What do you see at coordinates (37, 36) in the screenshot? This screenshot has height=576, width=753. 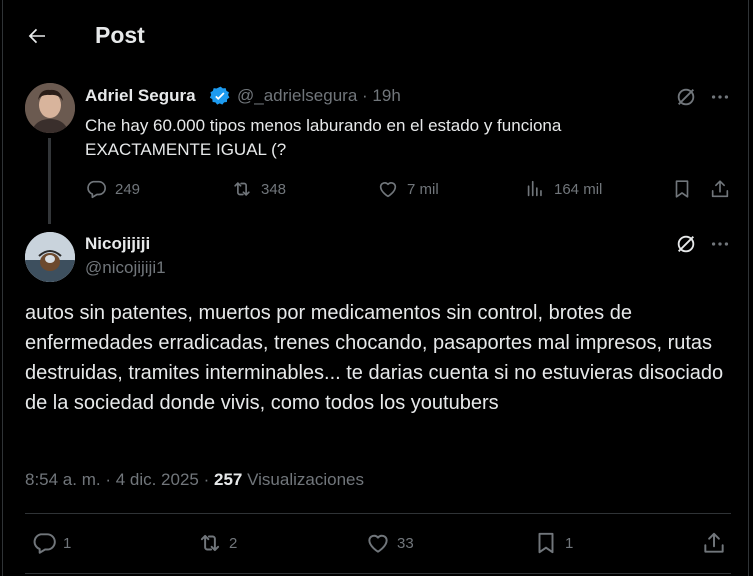 I see `back-arrow-icon` at bounding box center [37, 36].